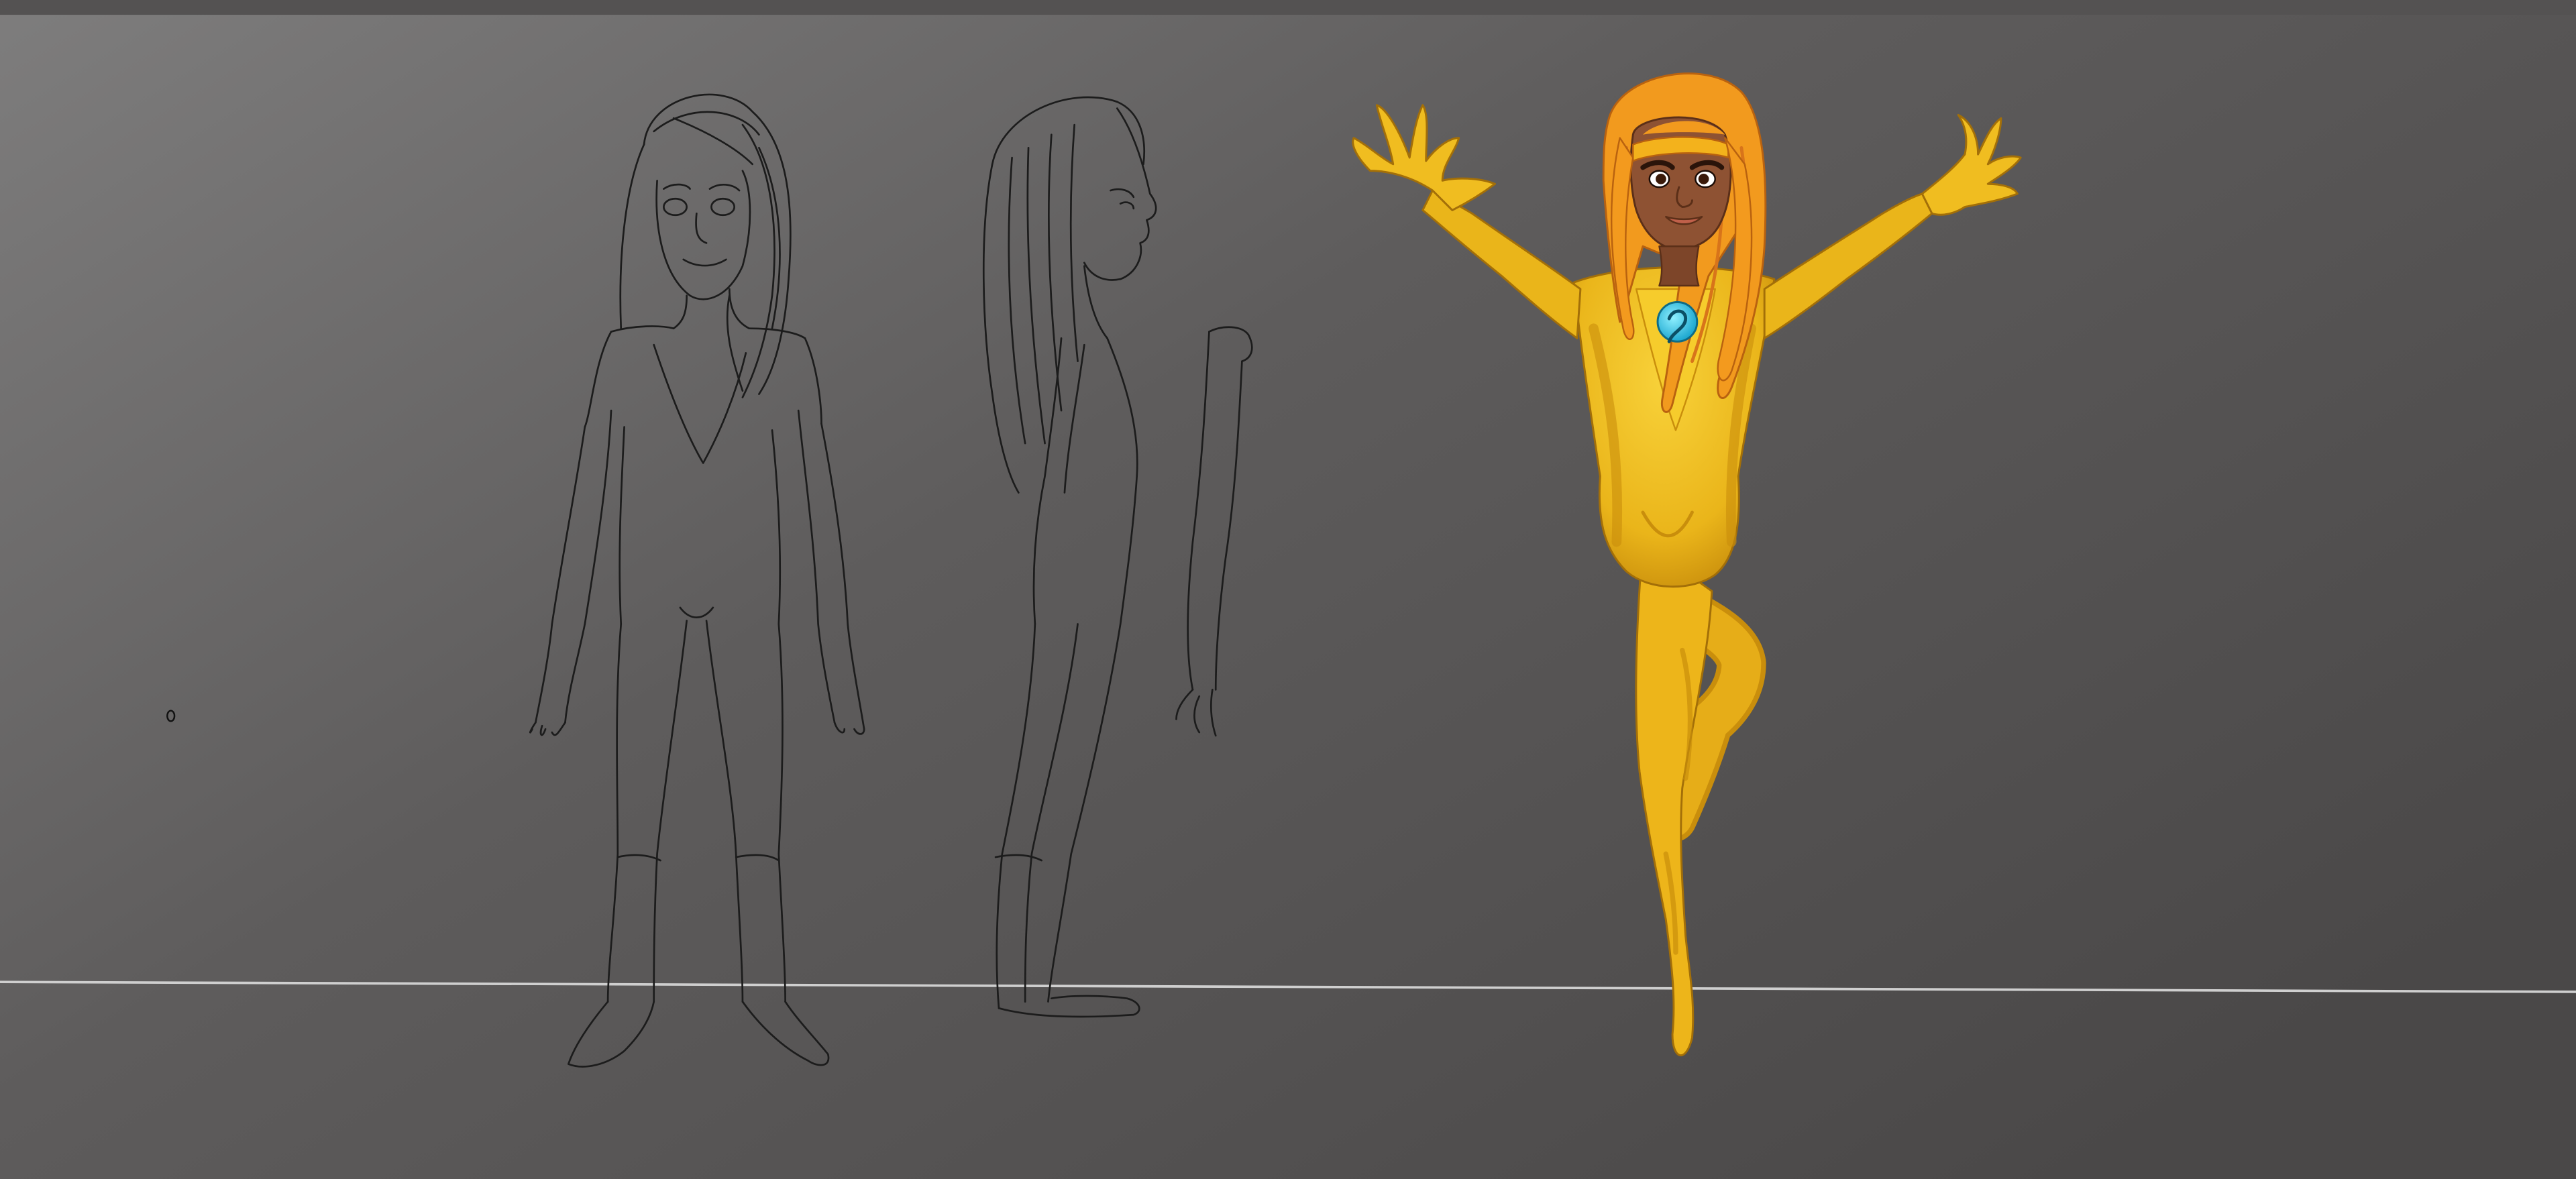 The height and width of the screenshot is (1179, 2576). Describe the element at coordinates (1288, 7) in the screenshot. I see `top-bar` at that location.